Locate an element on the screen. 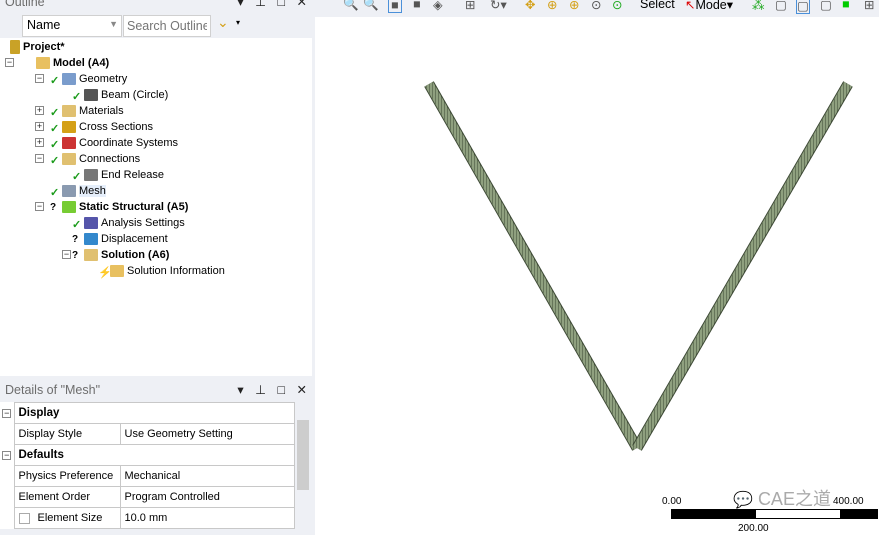  model-icon is located at coordinates (43, 63).